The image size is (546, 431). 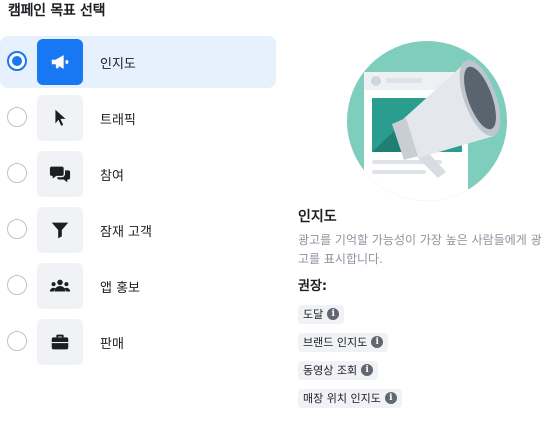 I want to click on objective-awareness: 인지도, so click(x=138, y=62).